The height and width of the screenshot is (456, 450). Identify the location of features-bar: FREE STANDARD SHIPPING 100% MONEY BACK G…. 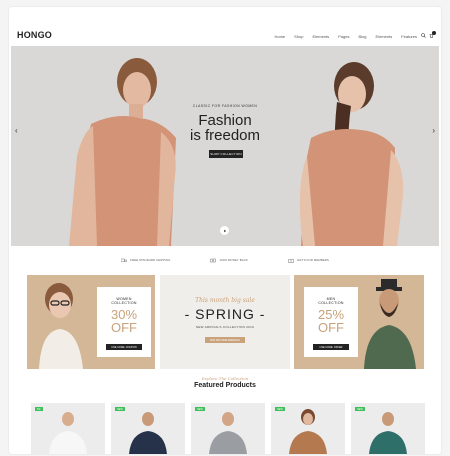
(225, 260).